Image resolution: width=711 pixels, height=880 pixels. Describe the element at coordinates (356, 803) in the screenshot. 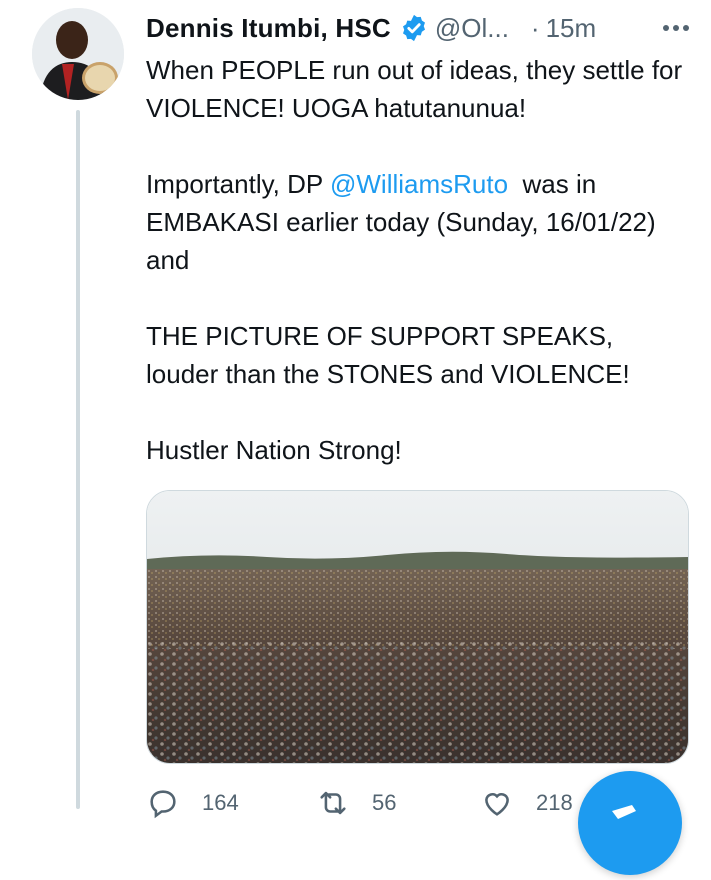

I see `retweet-button: 56` at that location.